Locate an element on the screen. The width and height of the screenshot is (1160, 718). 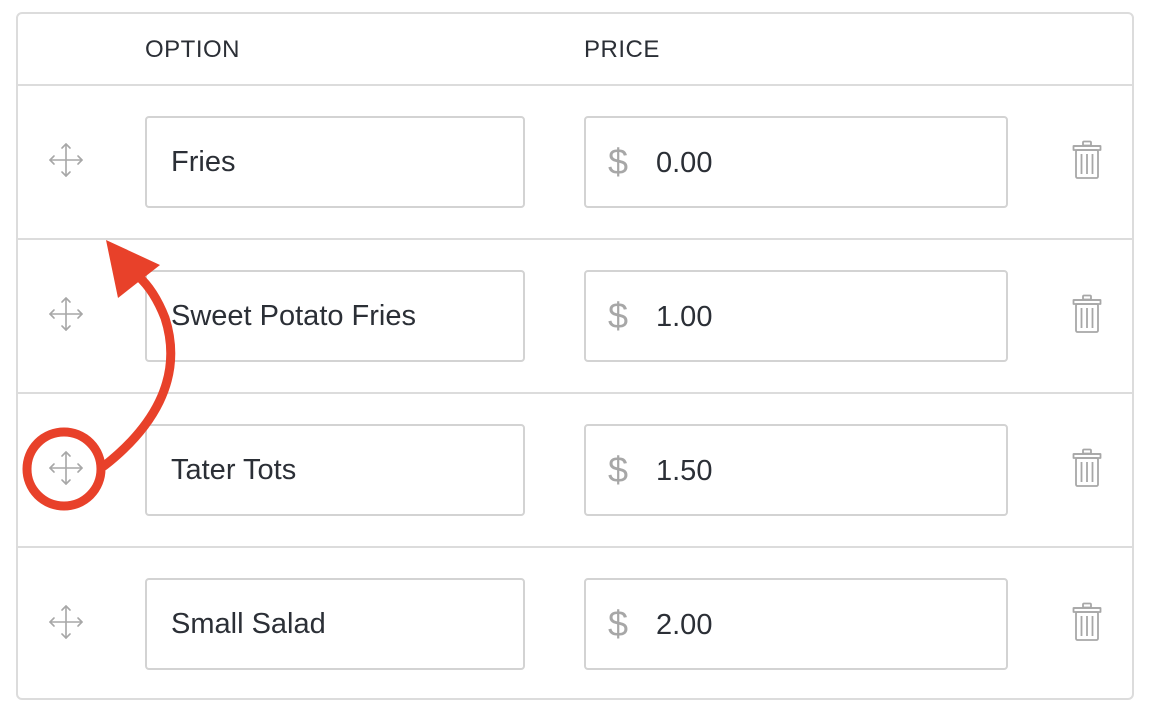
price-column-header: PRICE is located at coordinates (622, 49).